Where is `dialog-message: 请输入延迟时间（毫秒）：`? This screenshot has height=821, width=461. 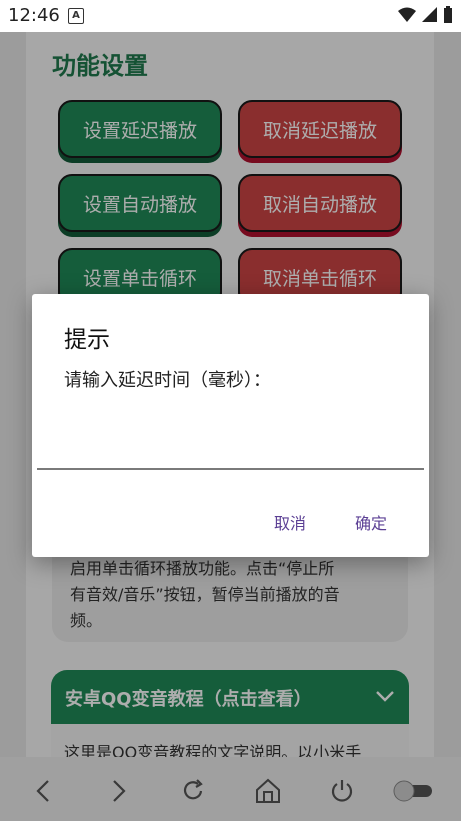 dialog-message: 请输入延迟时间（毫秒）： is located at coordinates (167, 380).